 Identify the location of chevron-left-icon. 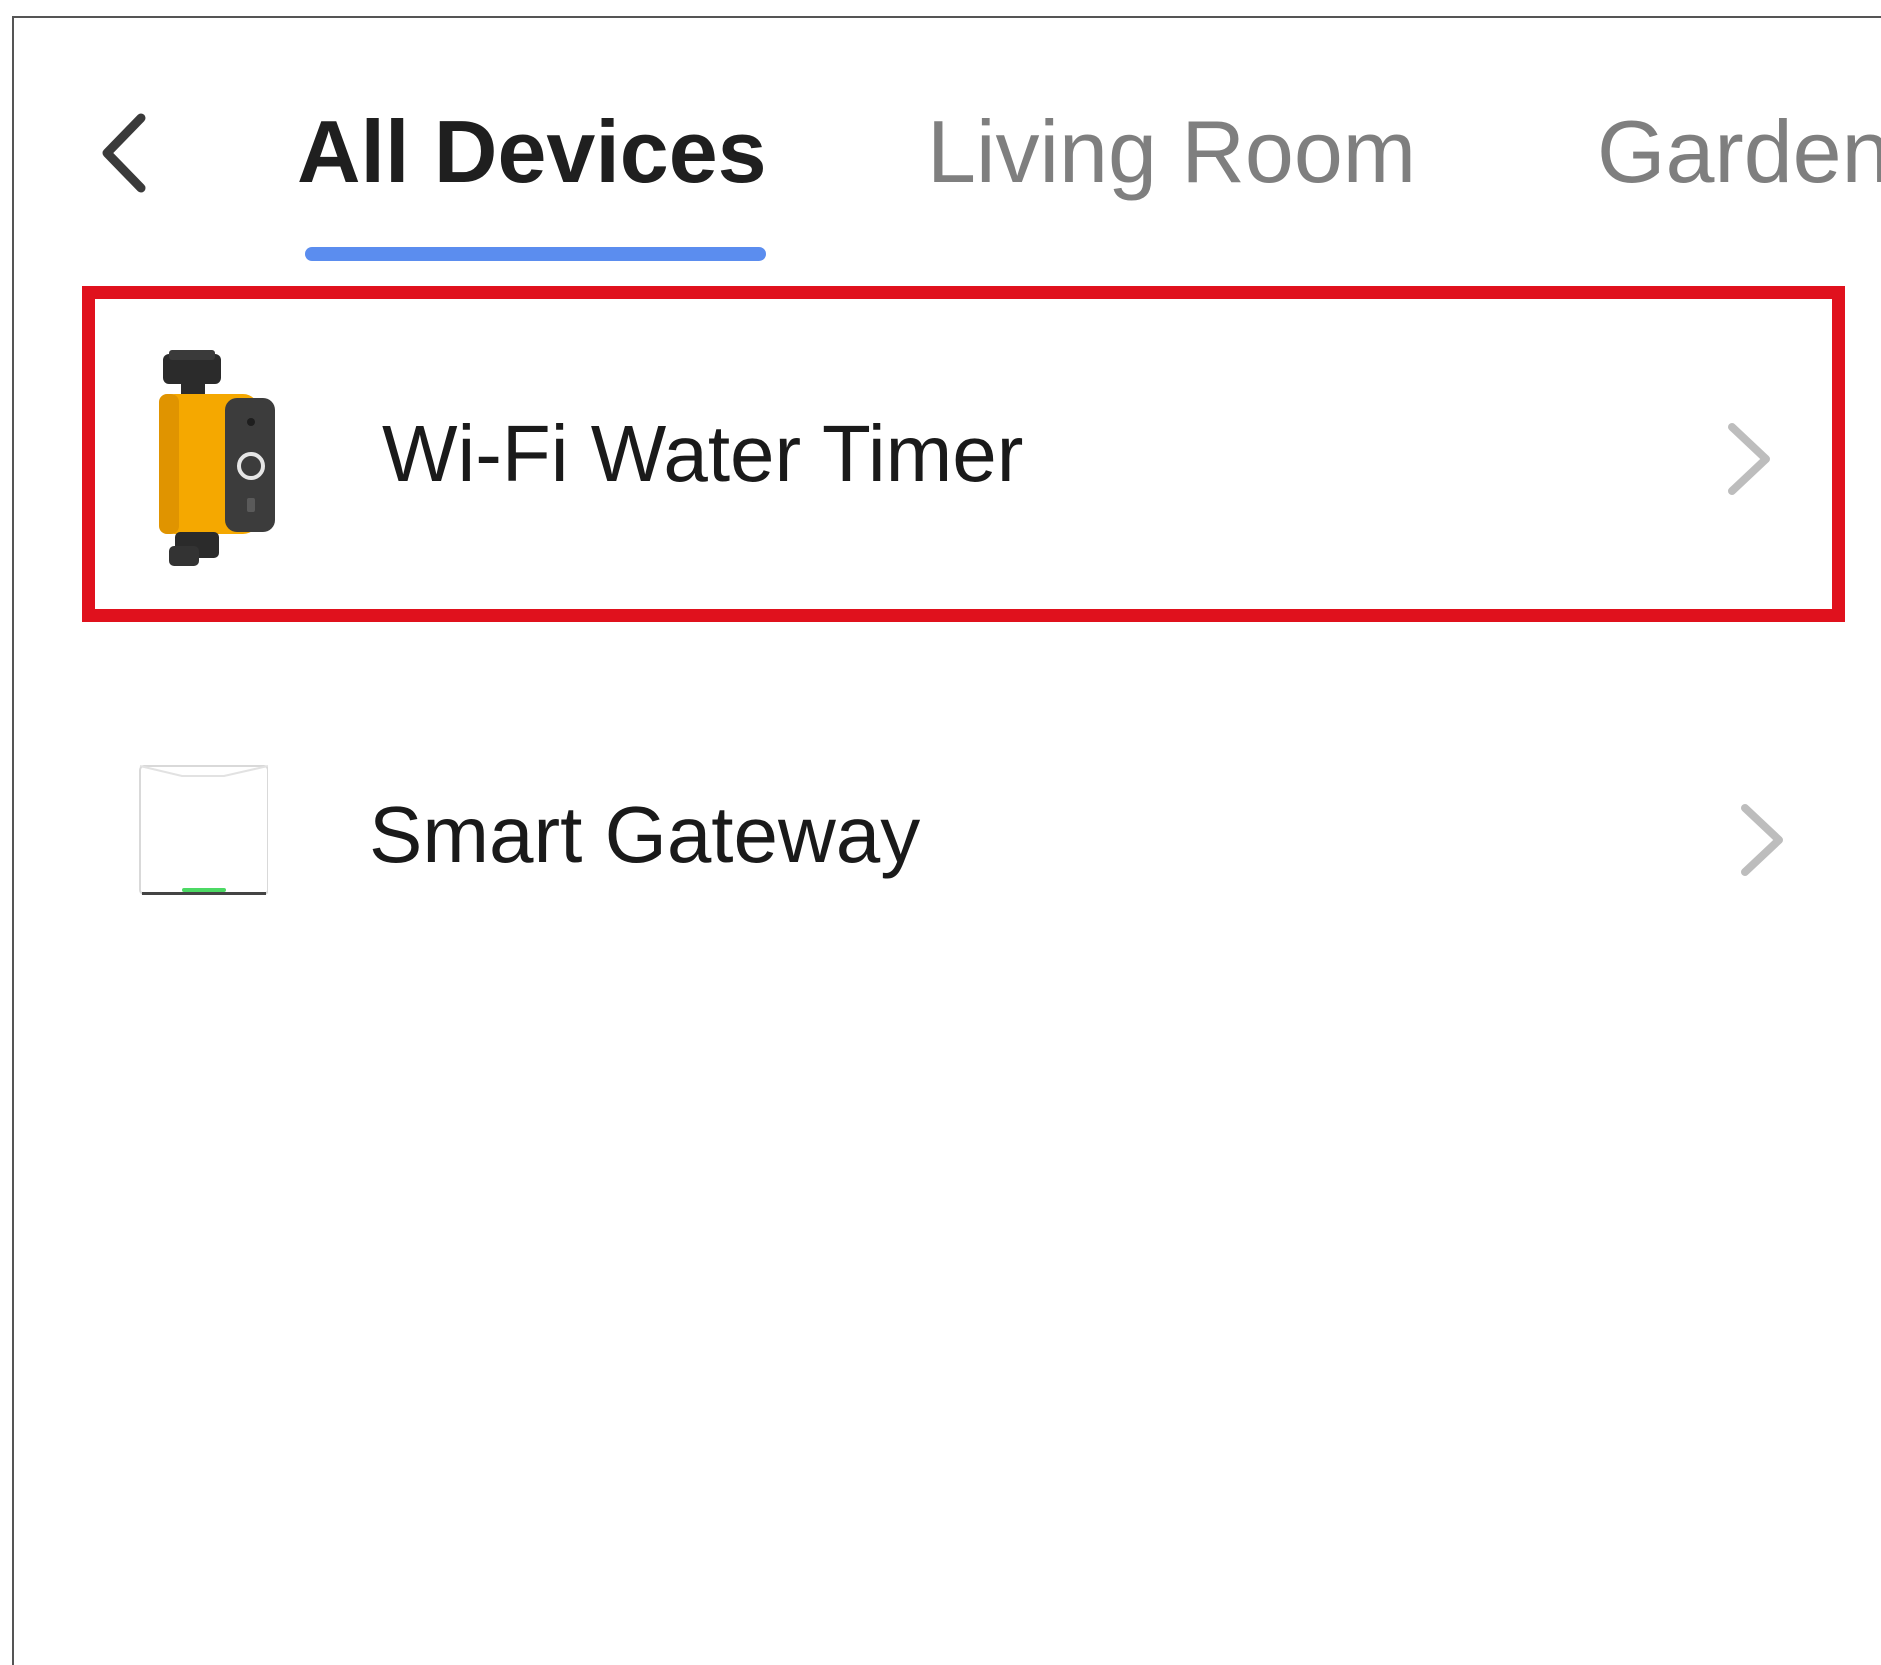
(124, 153).